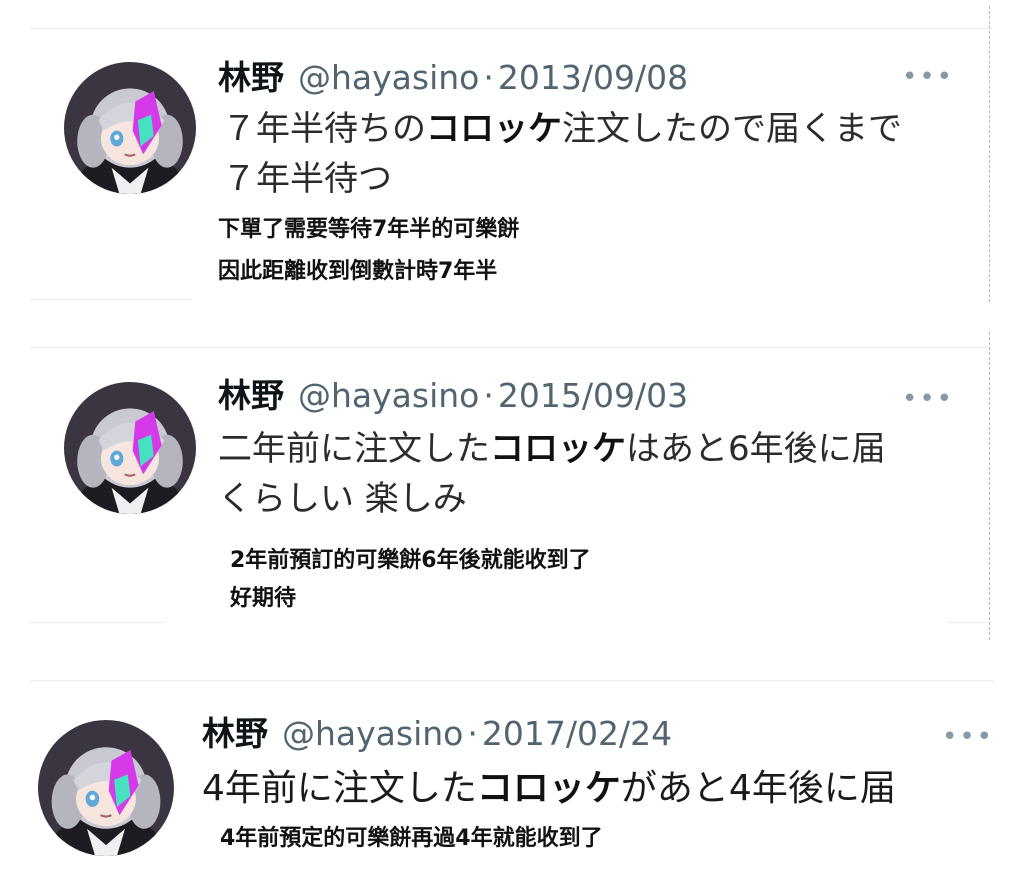  What do you see at coordinates (410, 579) in the screenshot?
I see `translation-text: 2年前預訂的可樂餅6年後就能收到了 好期待` at bounding box center [410, 579].